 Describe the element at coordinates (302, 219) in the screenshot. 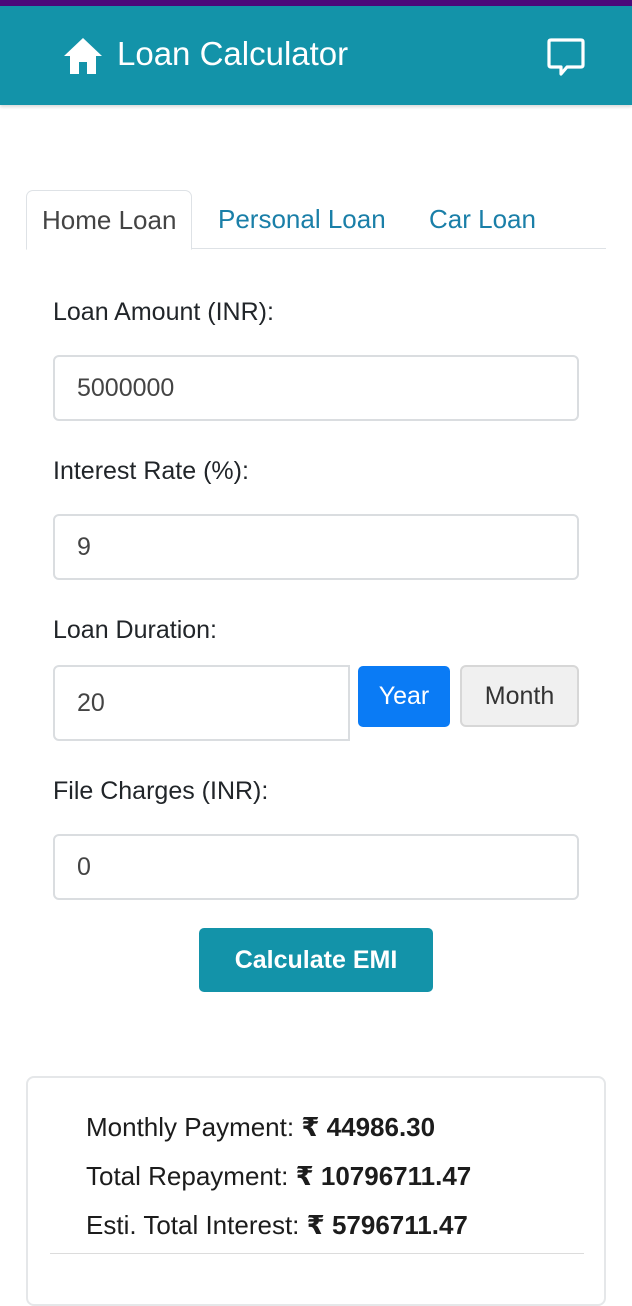

I see `tab-personal-loan: Personal Loan` at that location.